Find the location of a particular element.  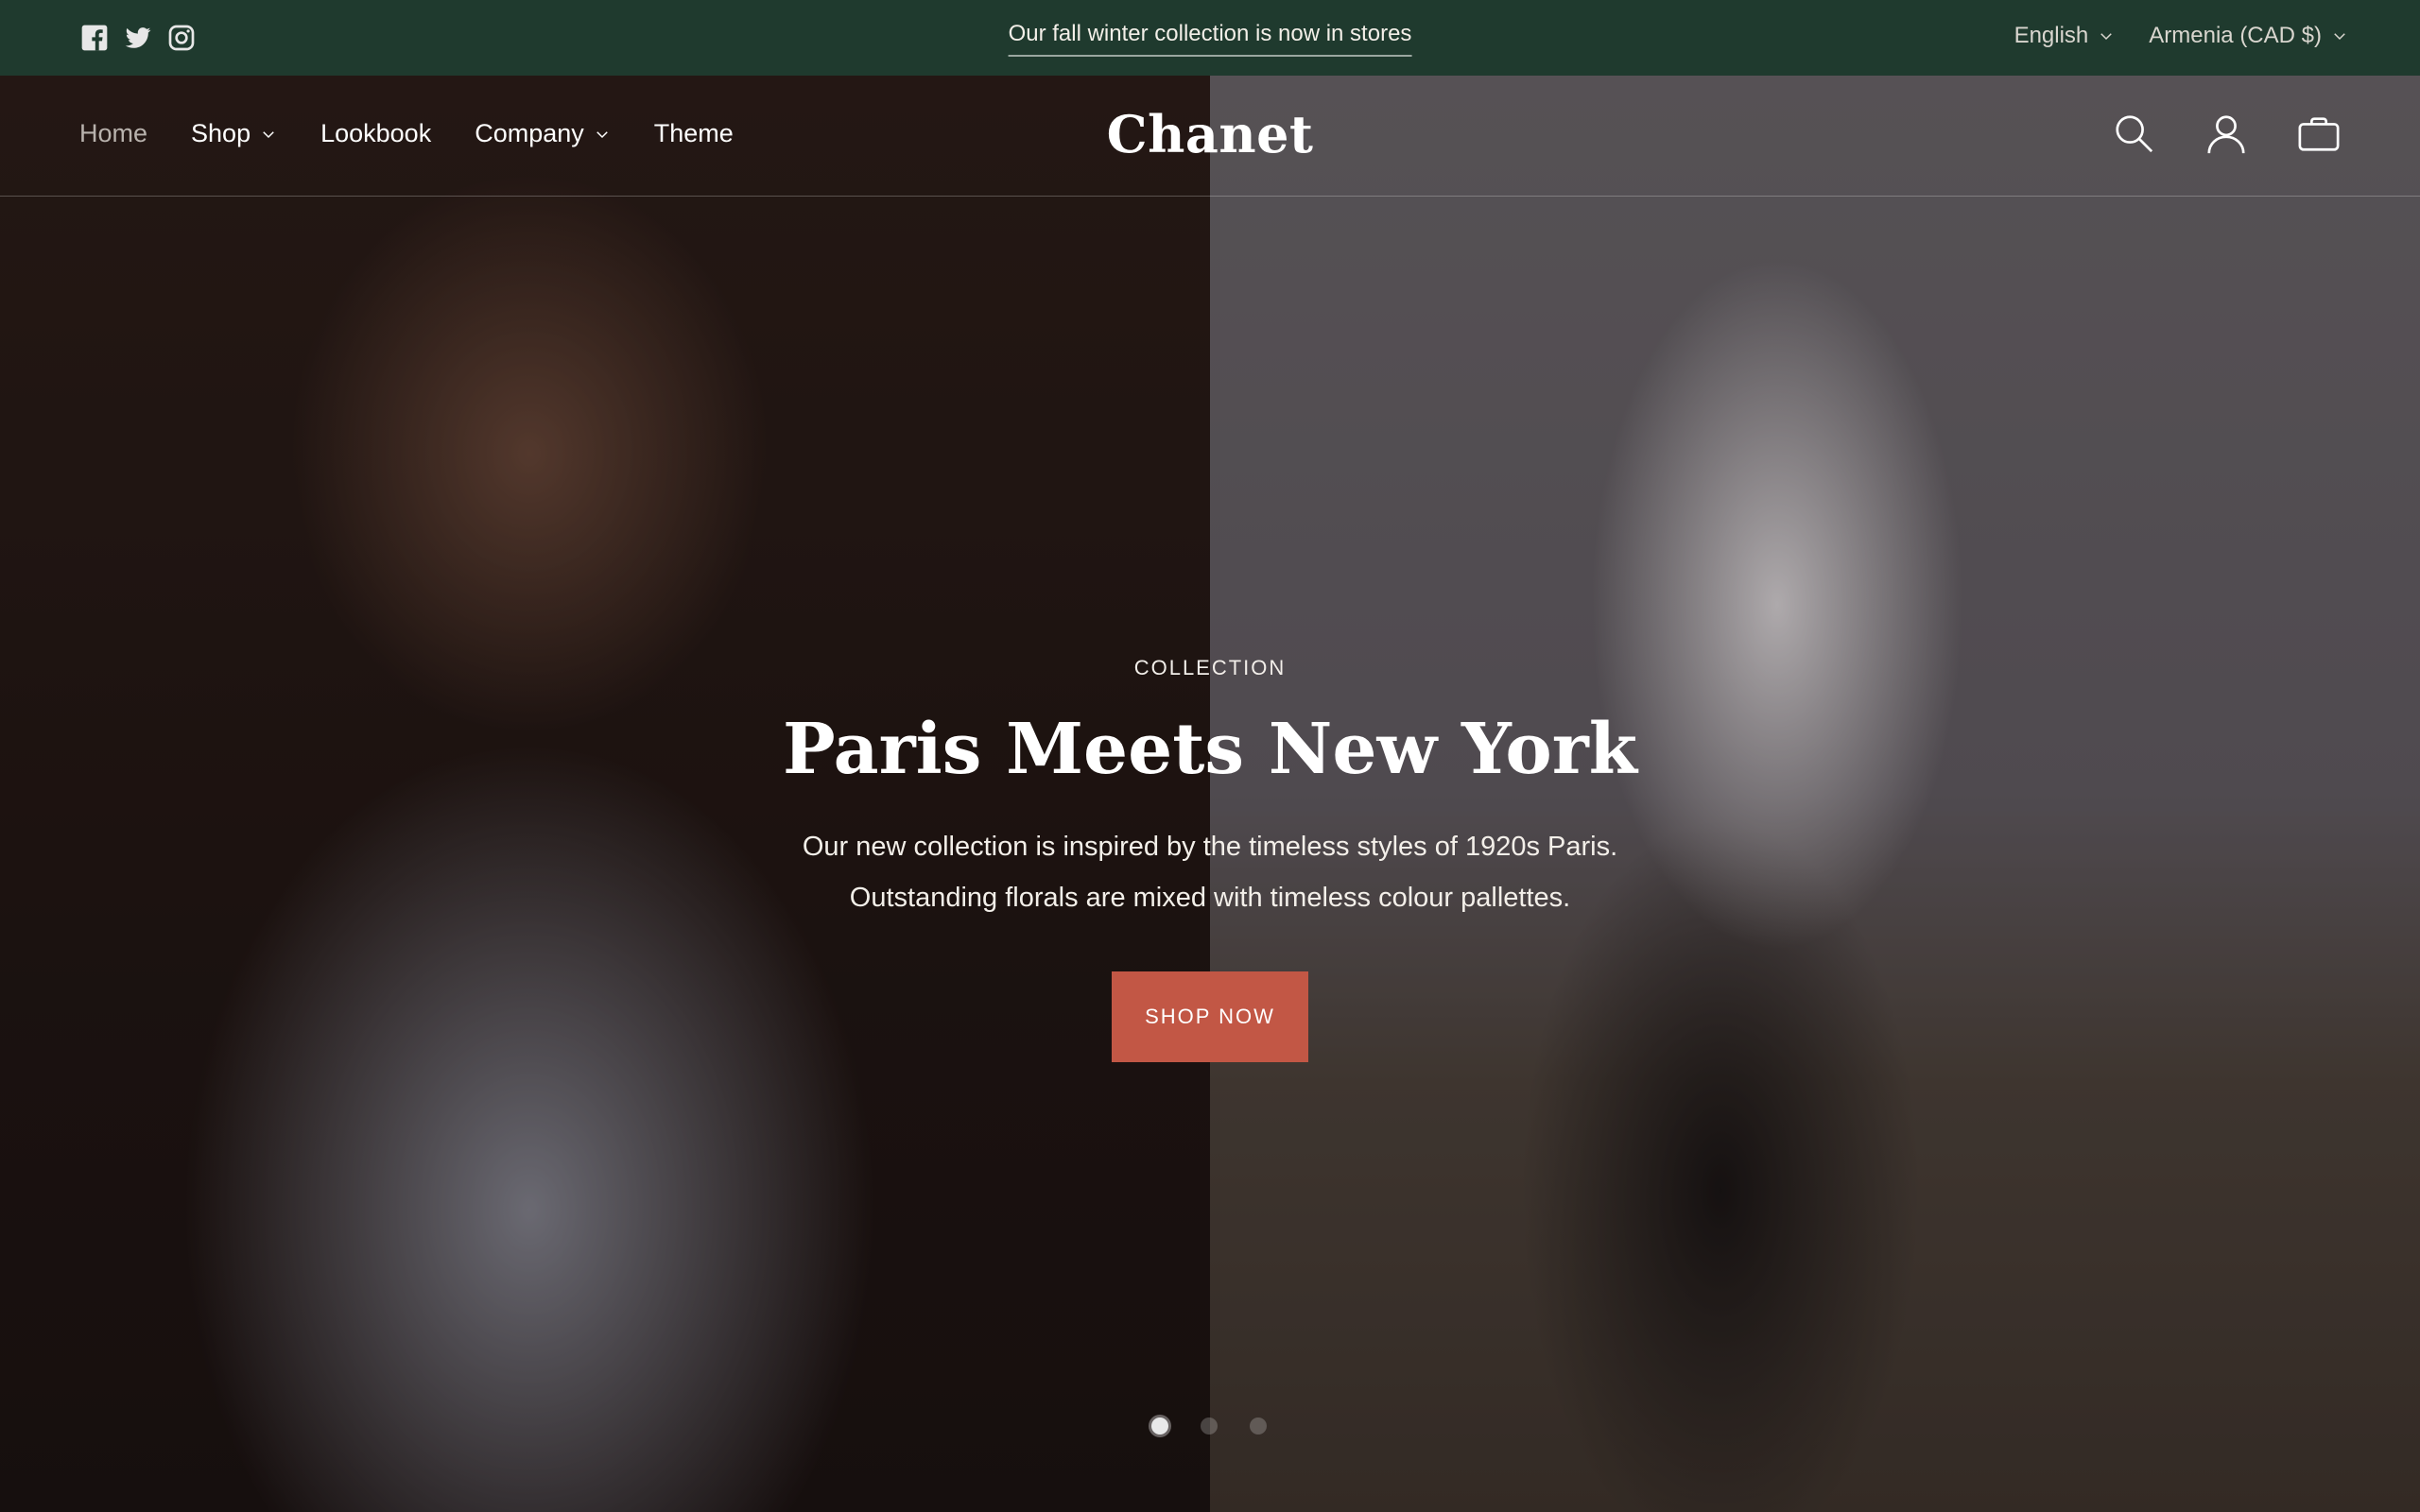

social-links is located at coordinates (138, 38).